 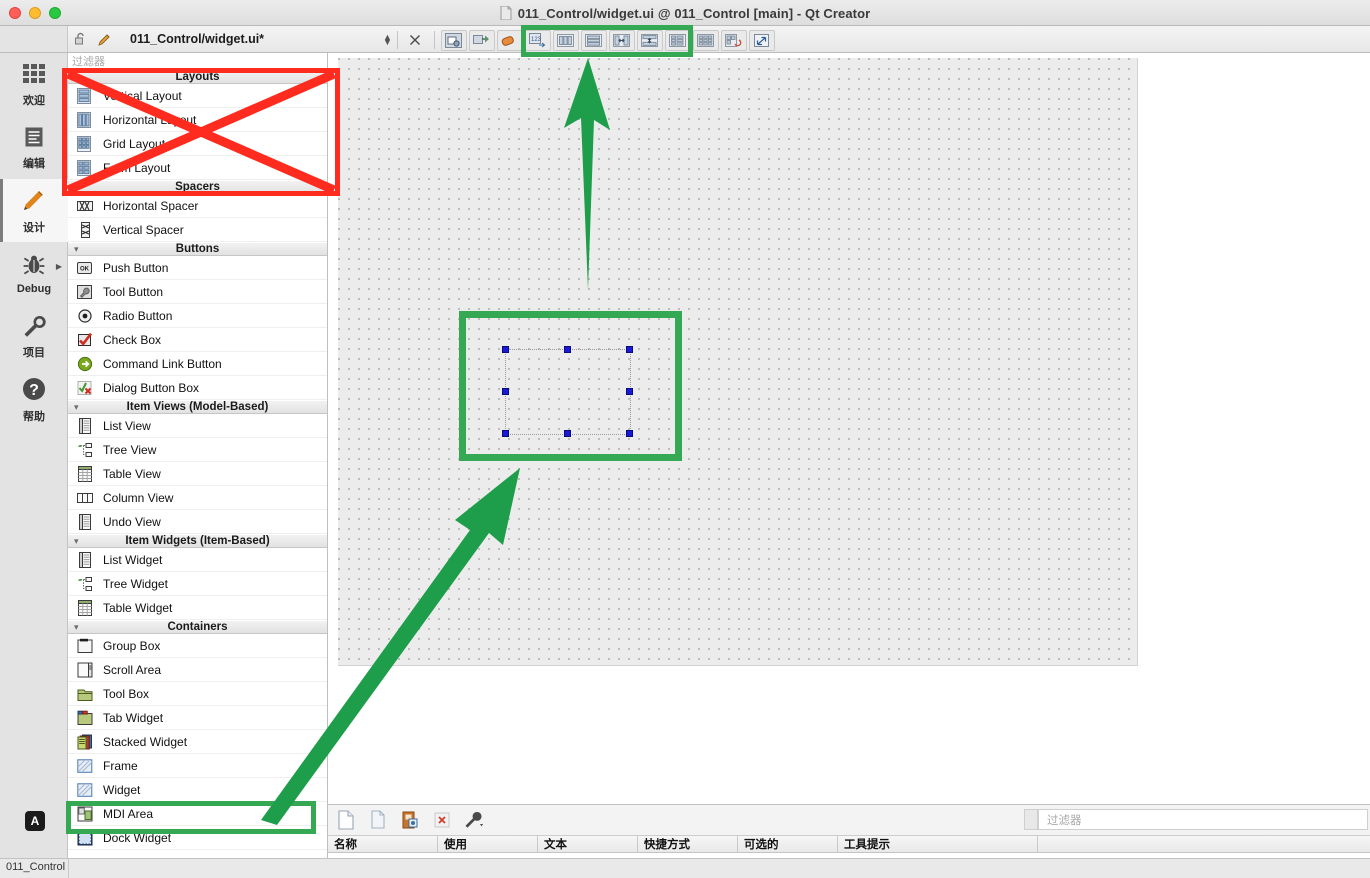 What do you see at coordinates (197, 608) in the screenshot?
I see `widget-box-item-table-widget: Table Widget` at bounding box center [197, 608].